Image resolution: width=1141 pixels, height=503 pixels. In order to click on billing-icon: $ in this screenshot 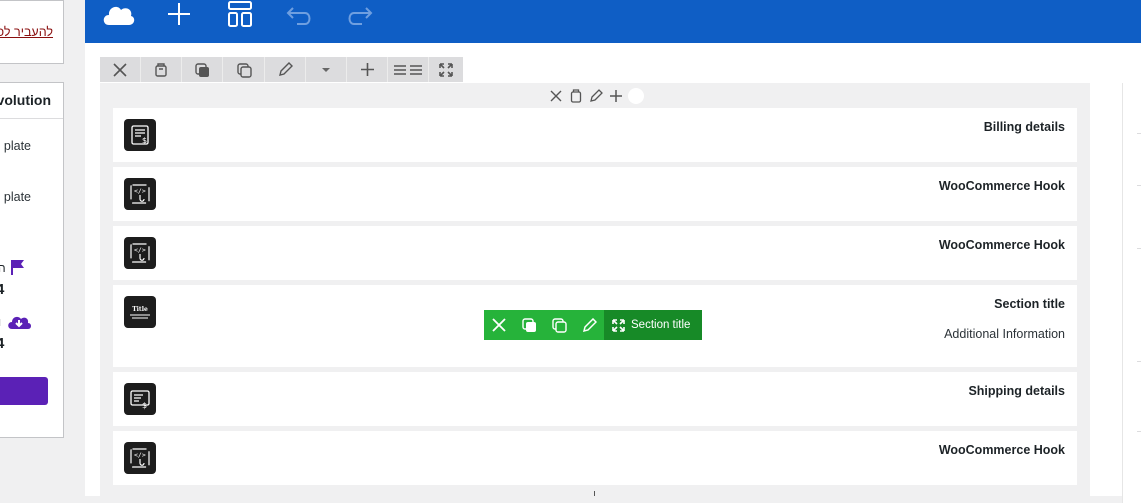, I will do `click(140, 135)`.